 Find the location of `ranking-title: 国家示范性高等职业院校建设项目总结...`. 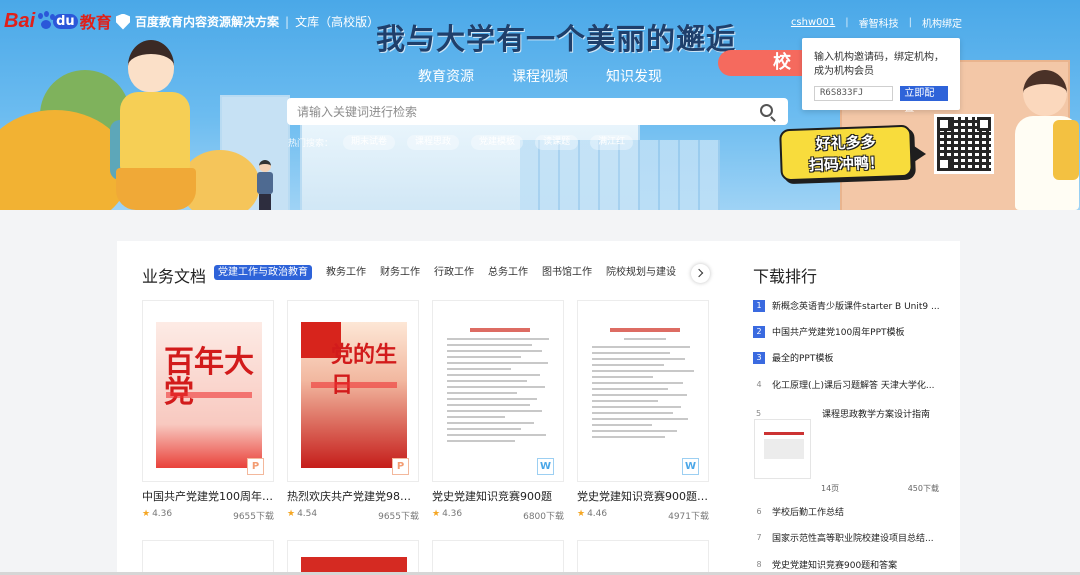

ranking-title: 国家示范性高等职业院校建设项目总结... is located at coordinates (857, 537).